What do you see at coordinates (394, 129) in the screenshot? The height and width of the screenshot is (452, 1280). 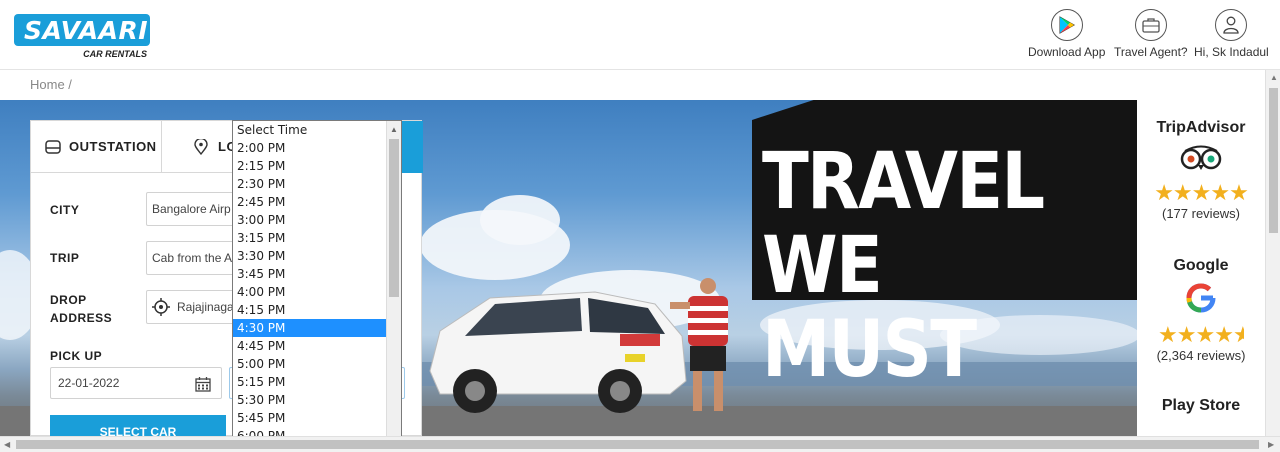 I see `scroll-up-arrow-icon: ▲` at bounding box center [394, 129].